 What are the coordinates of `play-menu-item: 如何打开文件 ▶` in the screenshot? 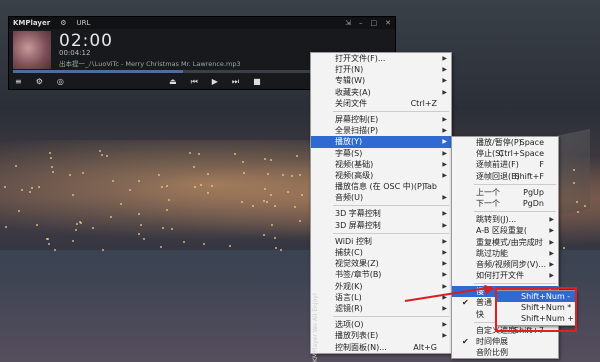 It's located at (505, 275).